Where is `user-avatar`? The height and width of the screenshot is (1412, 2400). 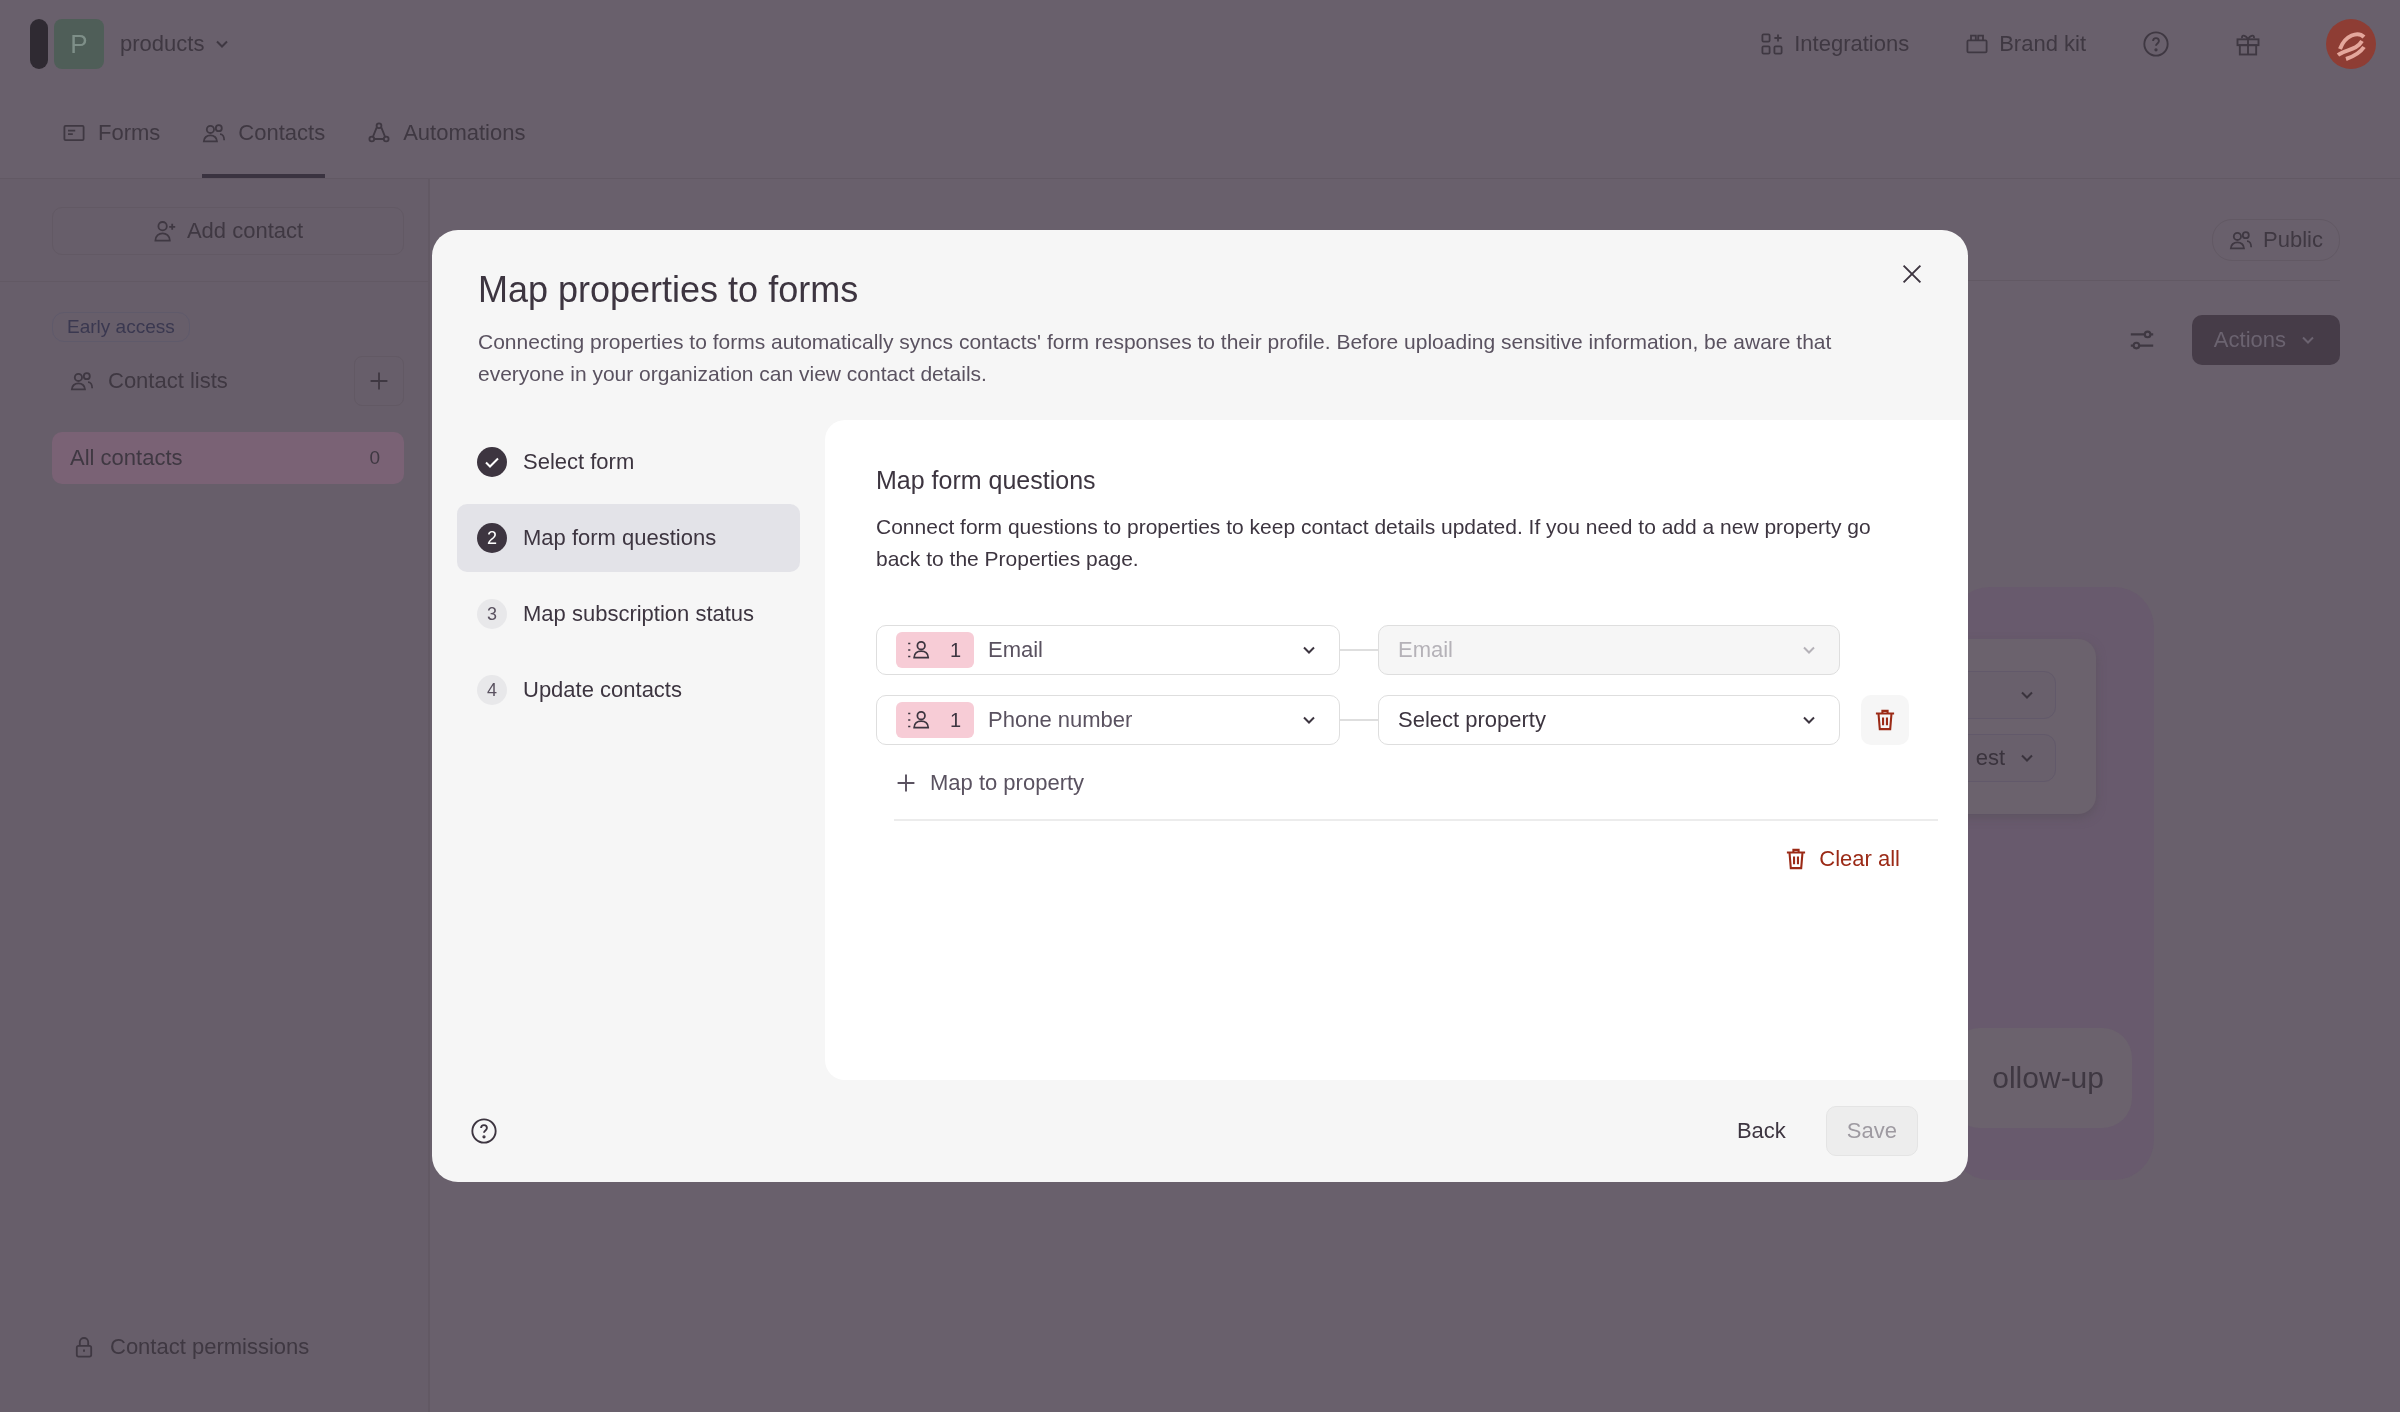
user-avatar is located at coordinates (2351, 44).